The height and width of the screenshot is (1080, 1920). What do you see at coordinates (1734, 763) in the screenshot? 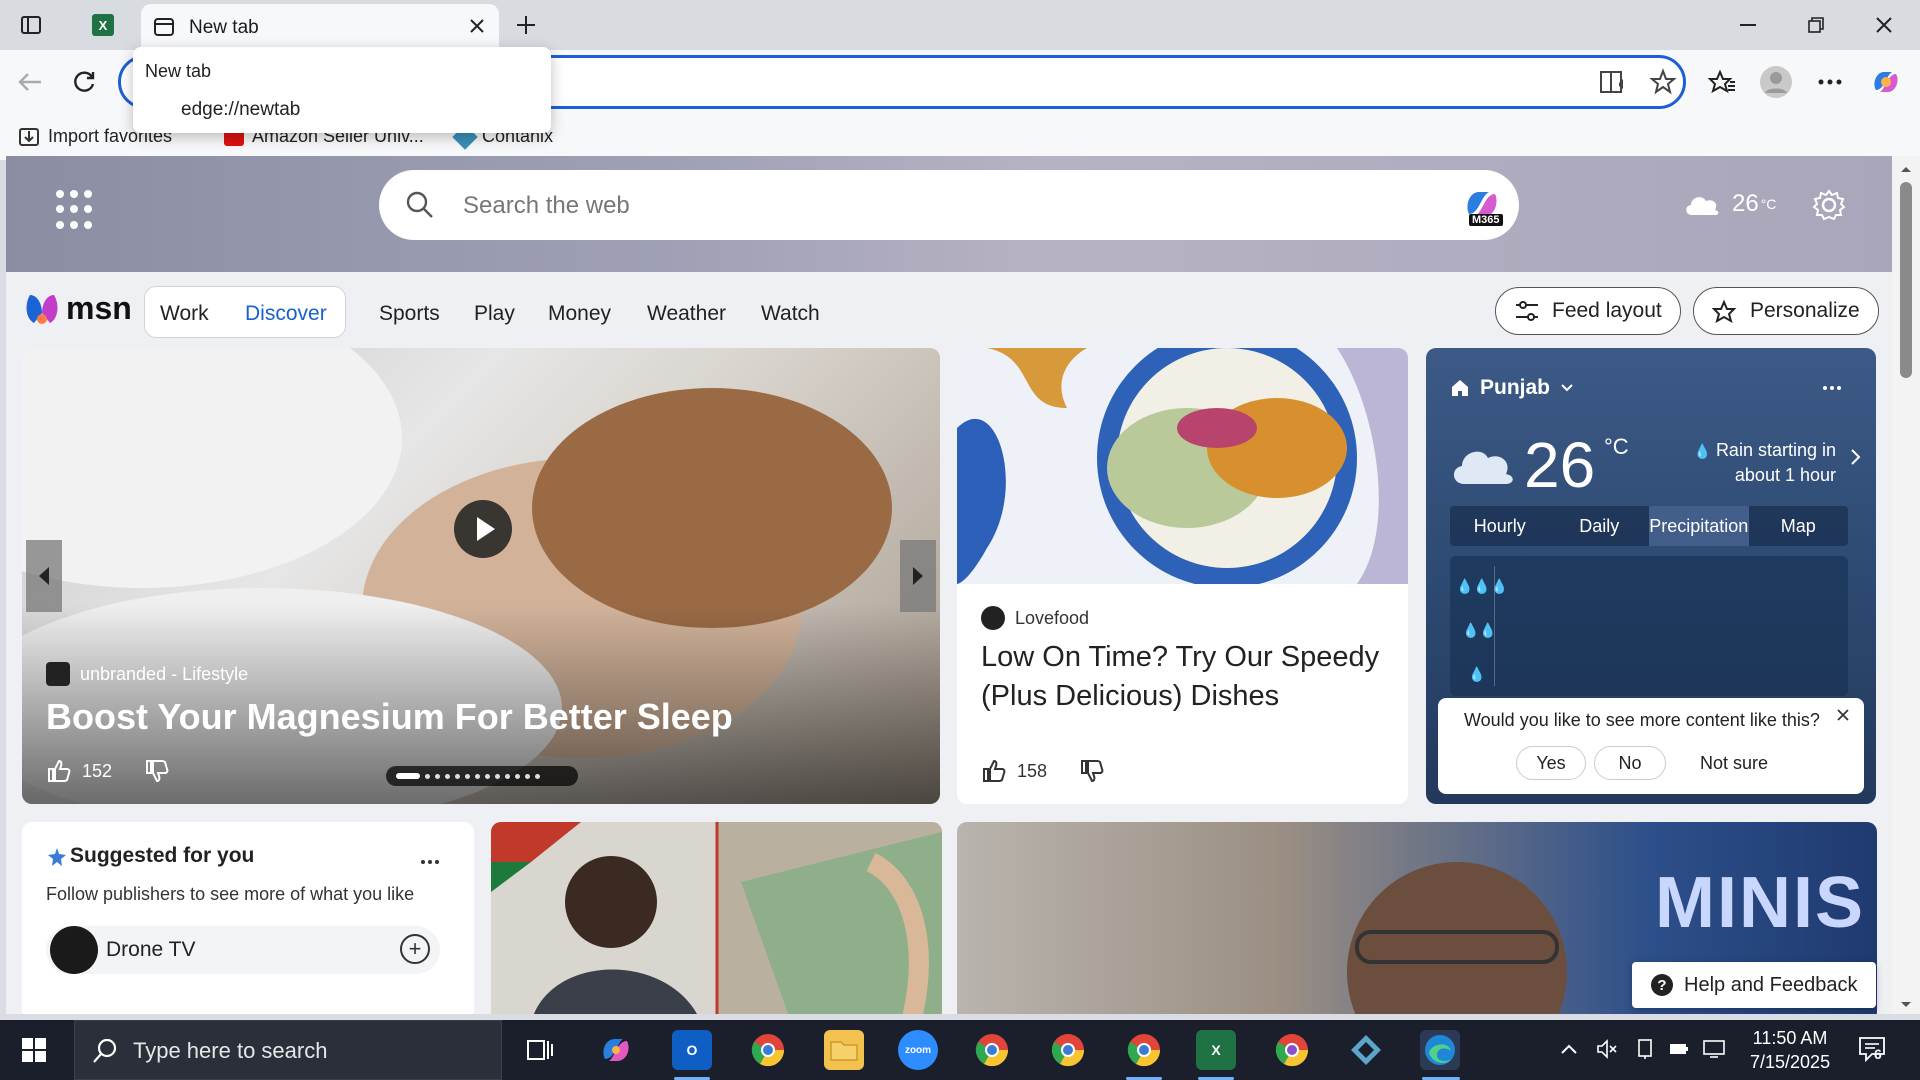
I see `feedback-not-sure-button: Not sure` at bounding box center [1734, 763].